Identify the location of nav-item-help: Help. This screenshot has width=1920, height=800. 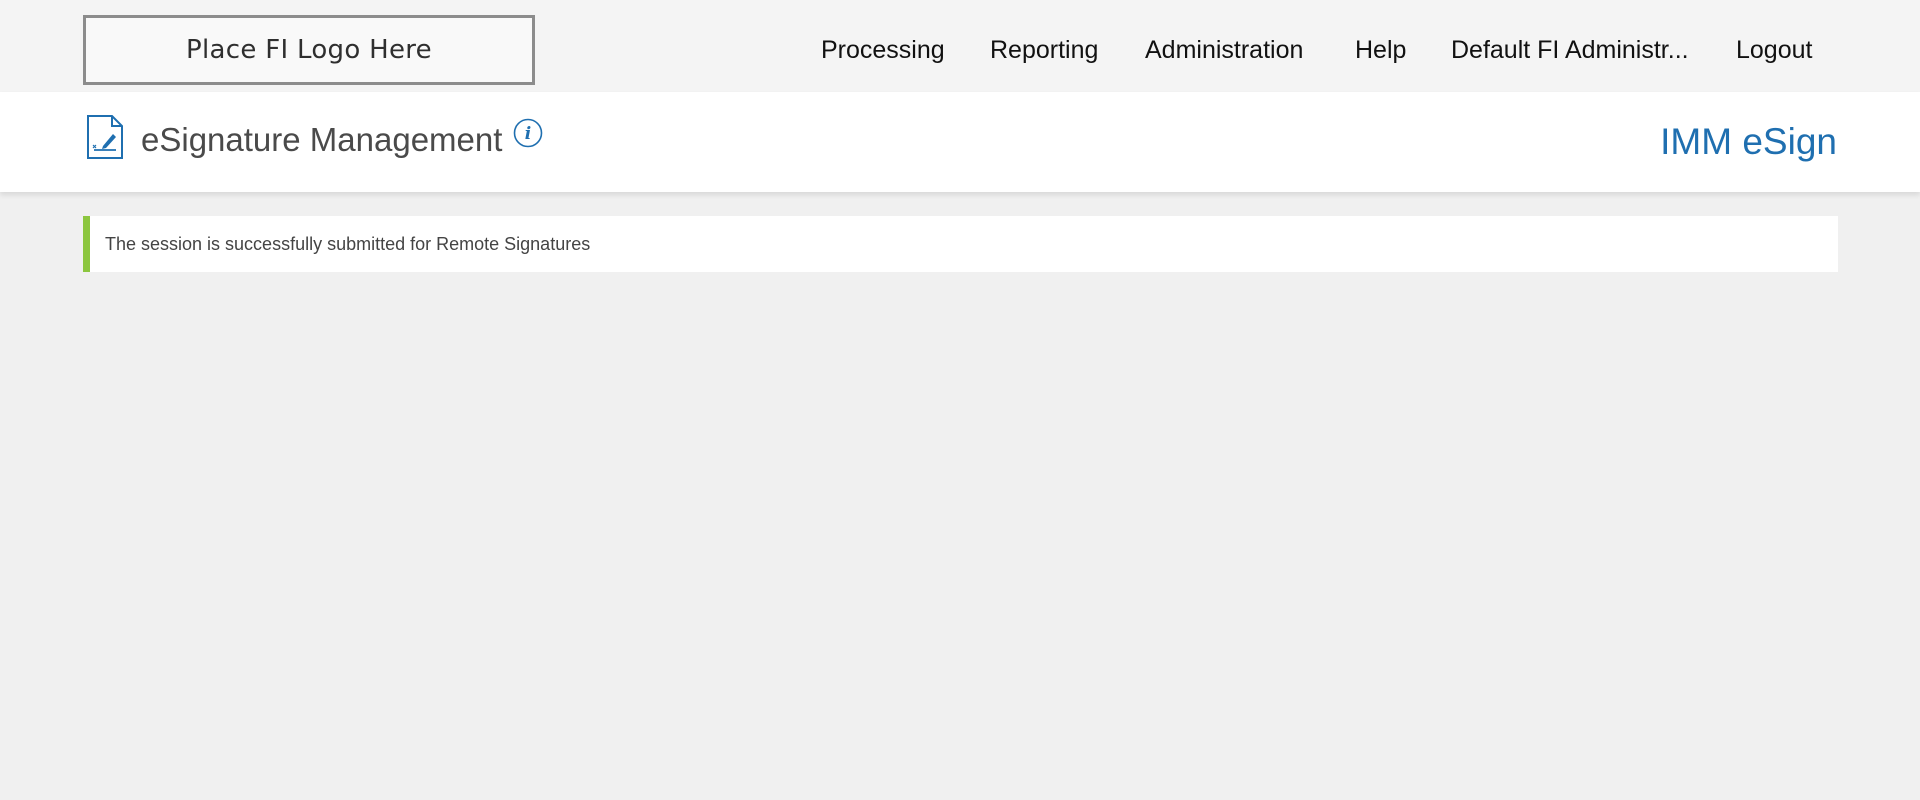
(1380, 50).